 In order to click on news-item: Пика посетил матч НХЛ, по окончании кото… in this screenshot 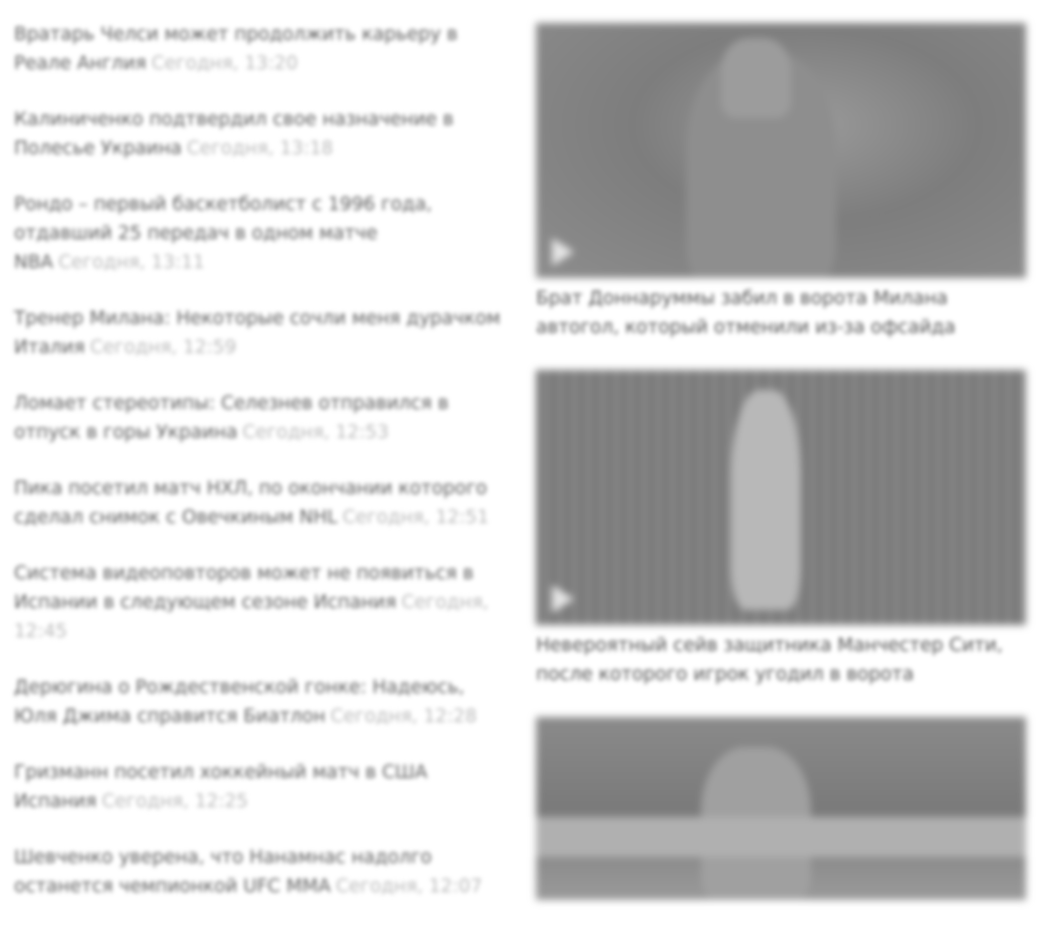, I will do `click(262, 503)`.